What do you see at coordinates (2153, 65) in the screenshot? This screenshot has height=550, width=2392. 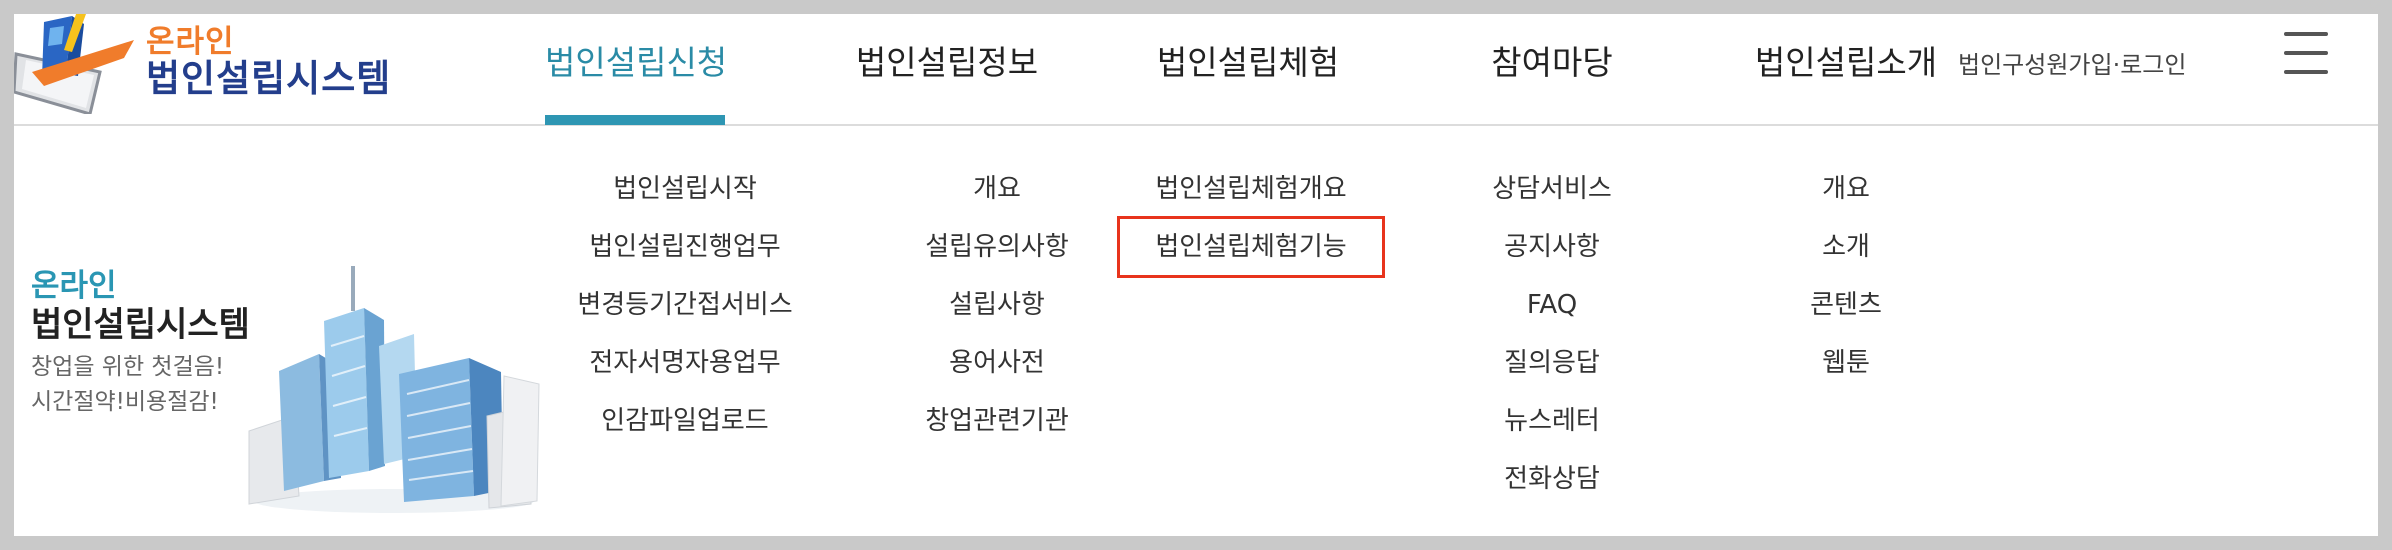 I see `login-link: 로그인` at bounding box center [2153, 65].